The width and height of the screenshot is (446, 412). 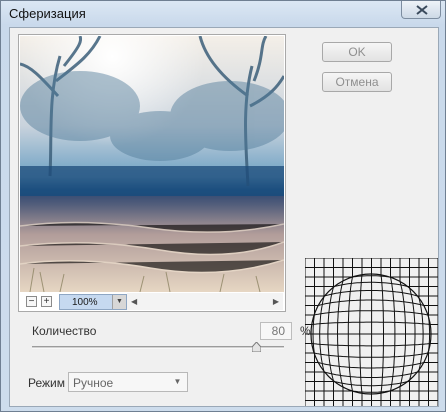 What do you see at coordinates (46, 301) in the screenshot?
I see `zoom-in-button: +` at bounding box center [46, 301].